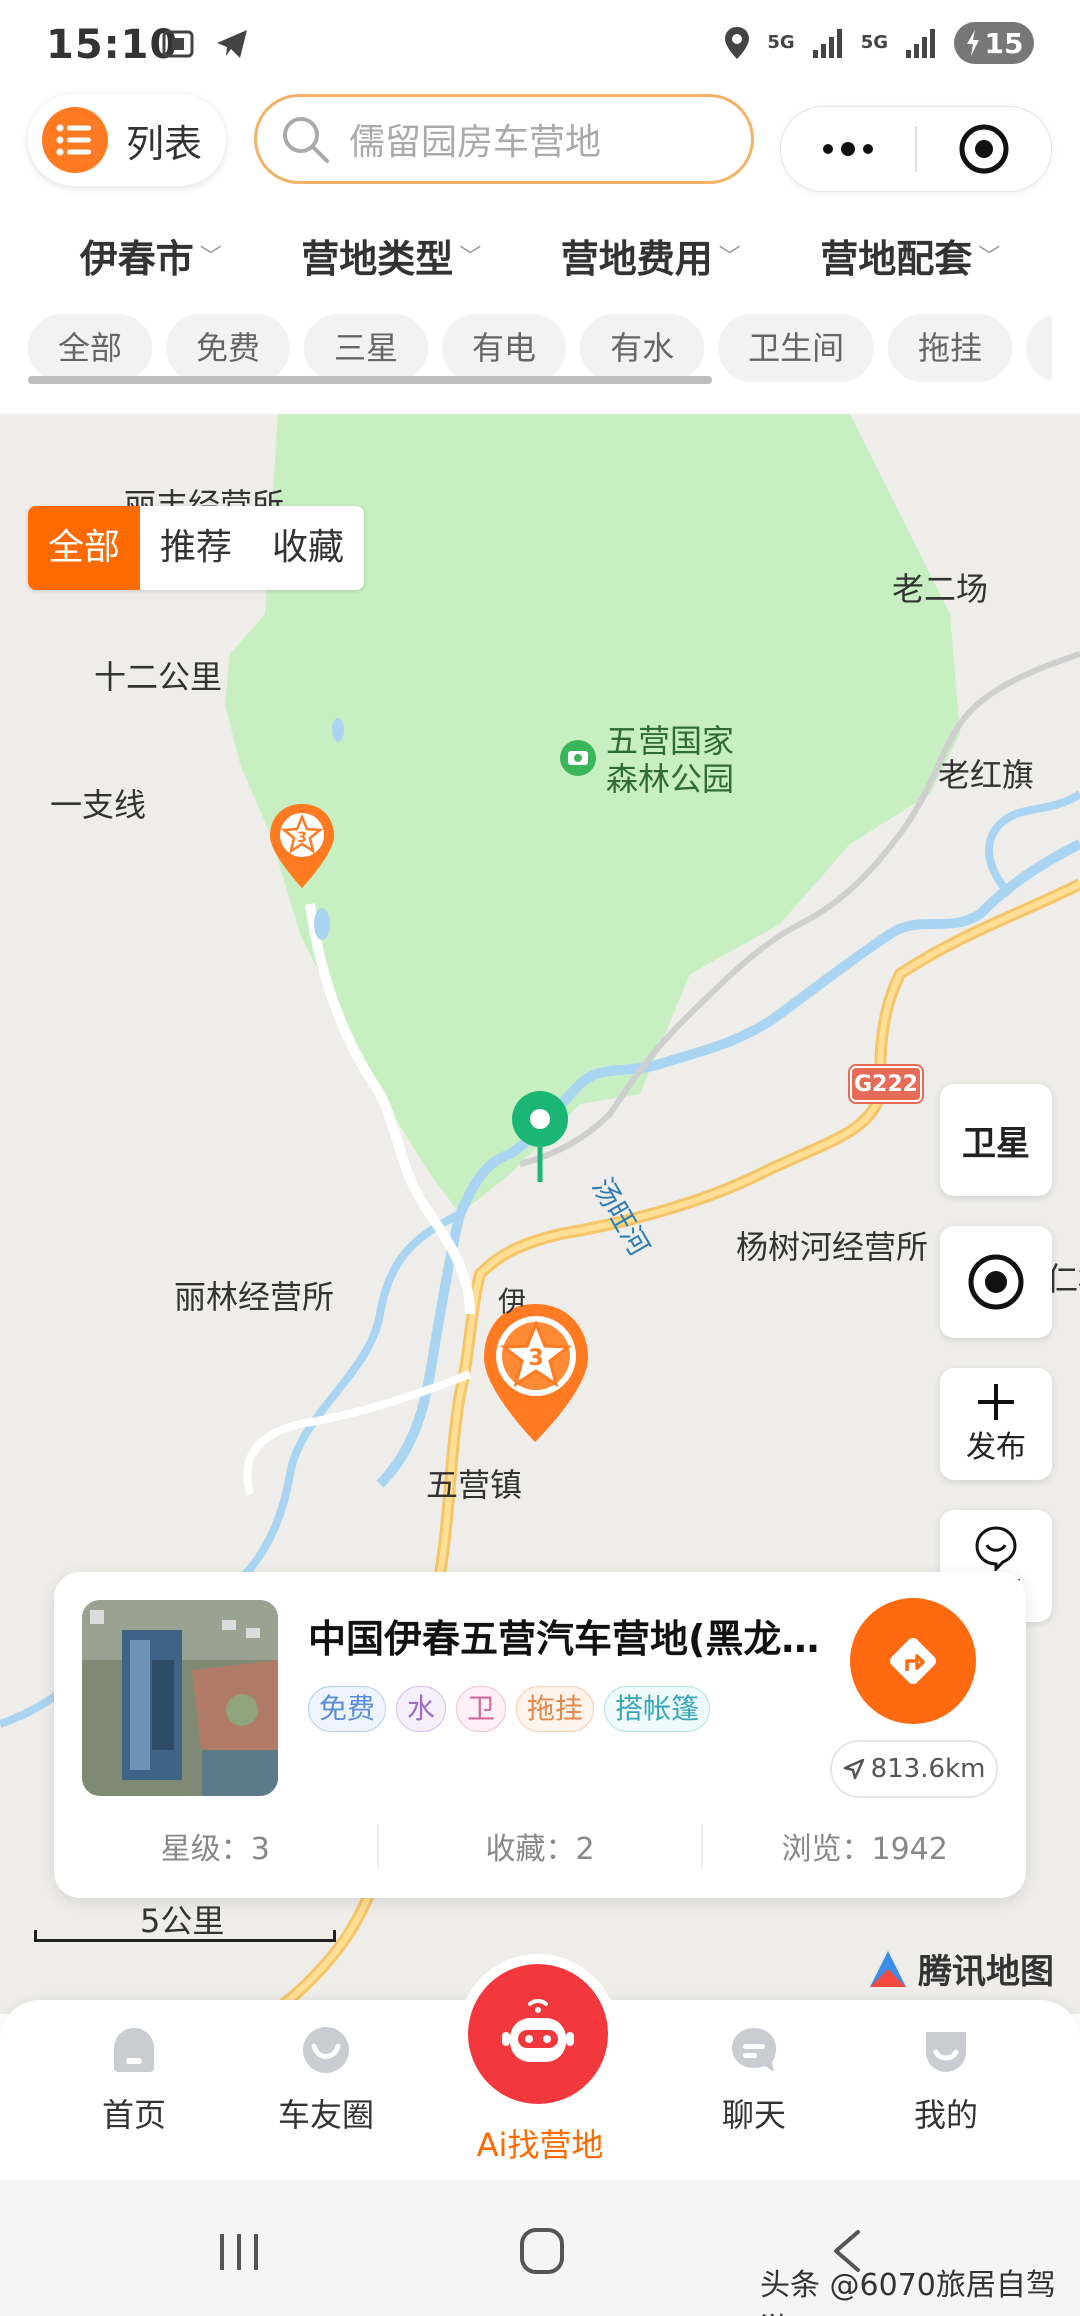 This screenshot has height=2316, width=1080. I want to click on campsite-badges: 免费 水 卫 拖挂 搭帐篷, so click(509, 1709).